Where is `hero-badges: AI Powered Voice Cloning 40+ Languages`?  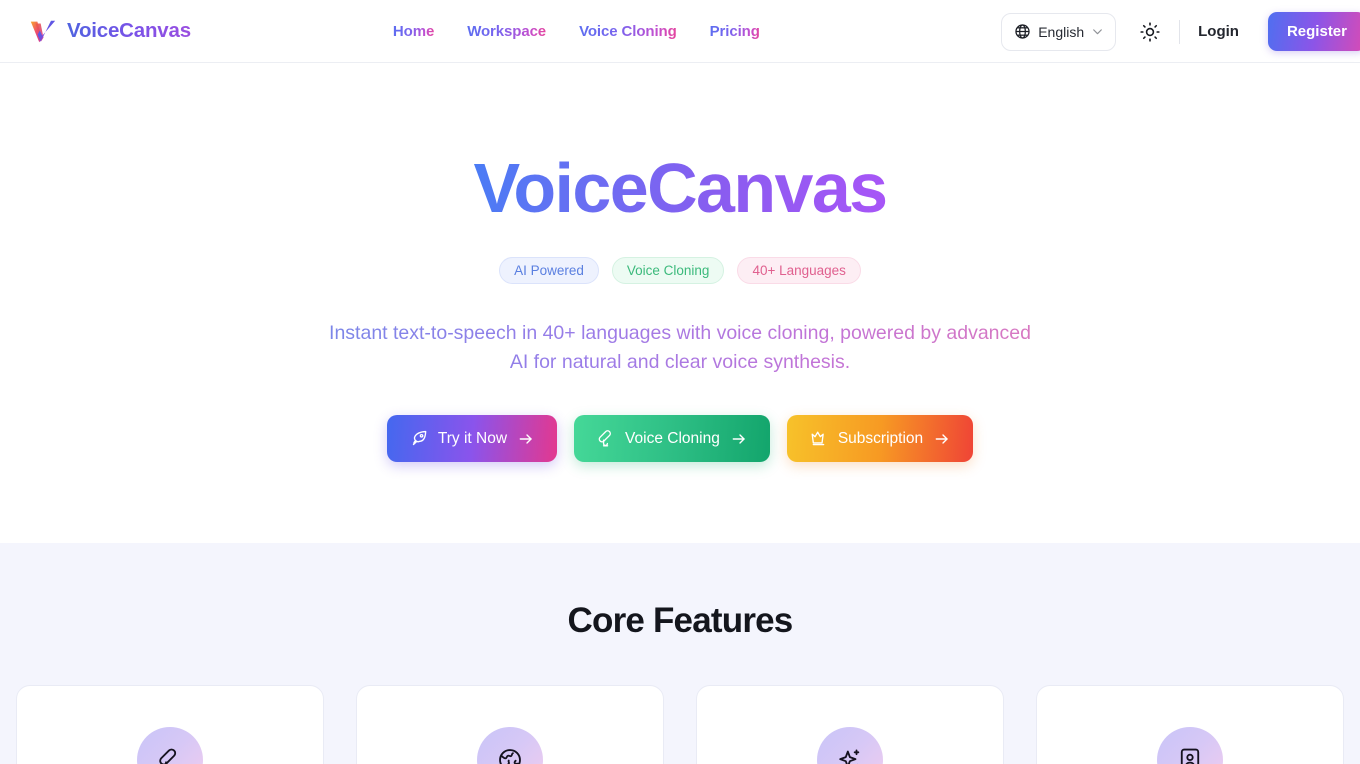 hero-badges: AI Powered Voice Cloning 40+ Languages is located at coordinates (680, 271).